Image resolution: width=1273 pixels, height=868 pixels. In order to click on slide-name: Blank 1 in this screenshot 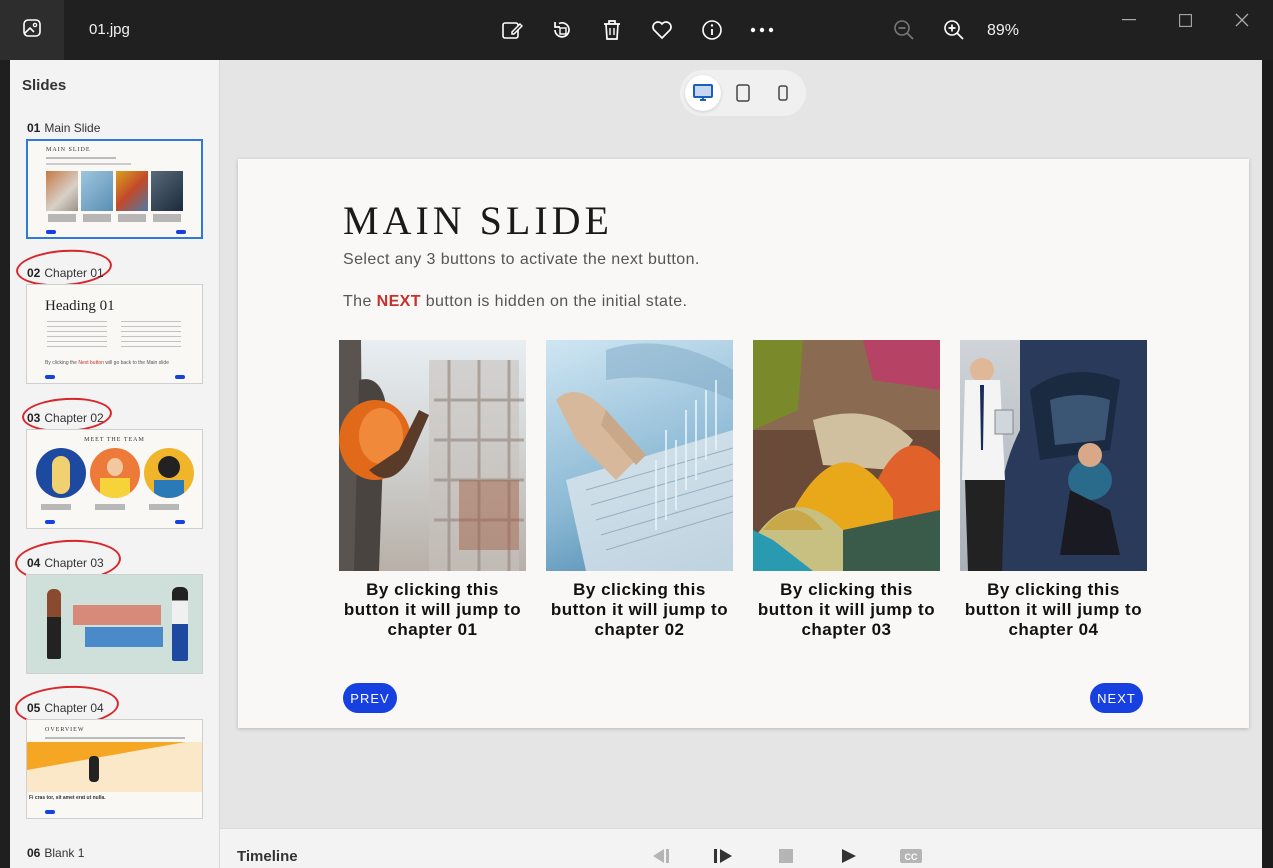, I will do `click(64, 853)`.